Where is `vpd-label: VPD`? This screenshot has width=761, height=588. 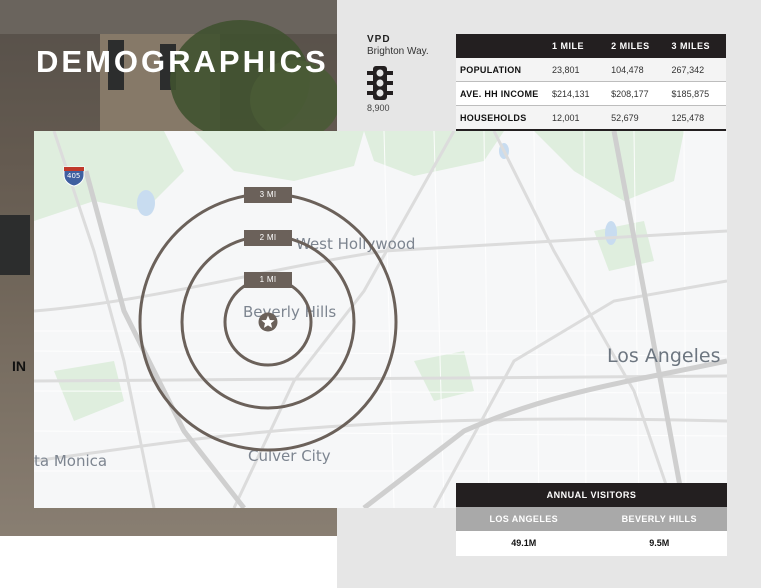
vpd-label: VPD is located at coordinates (379, 39).